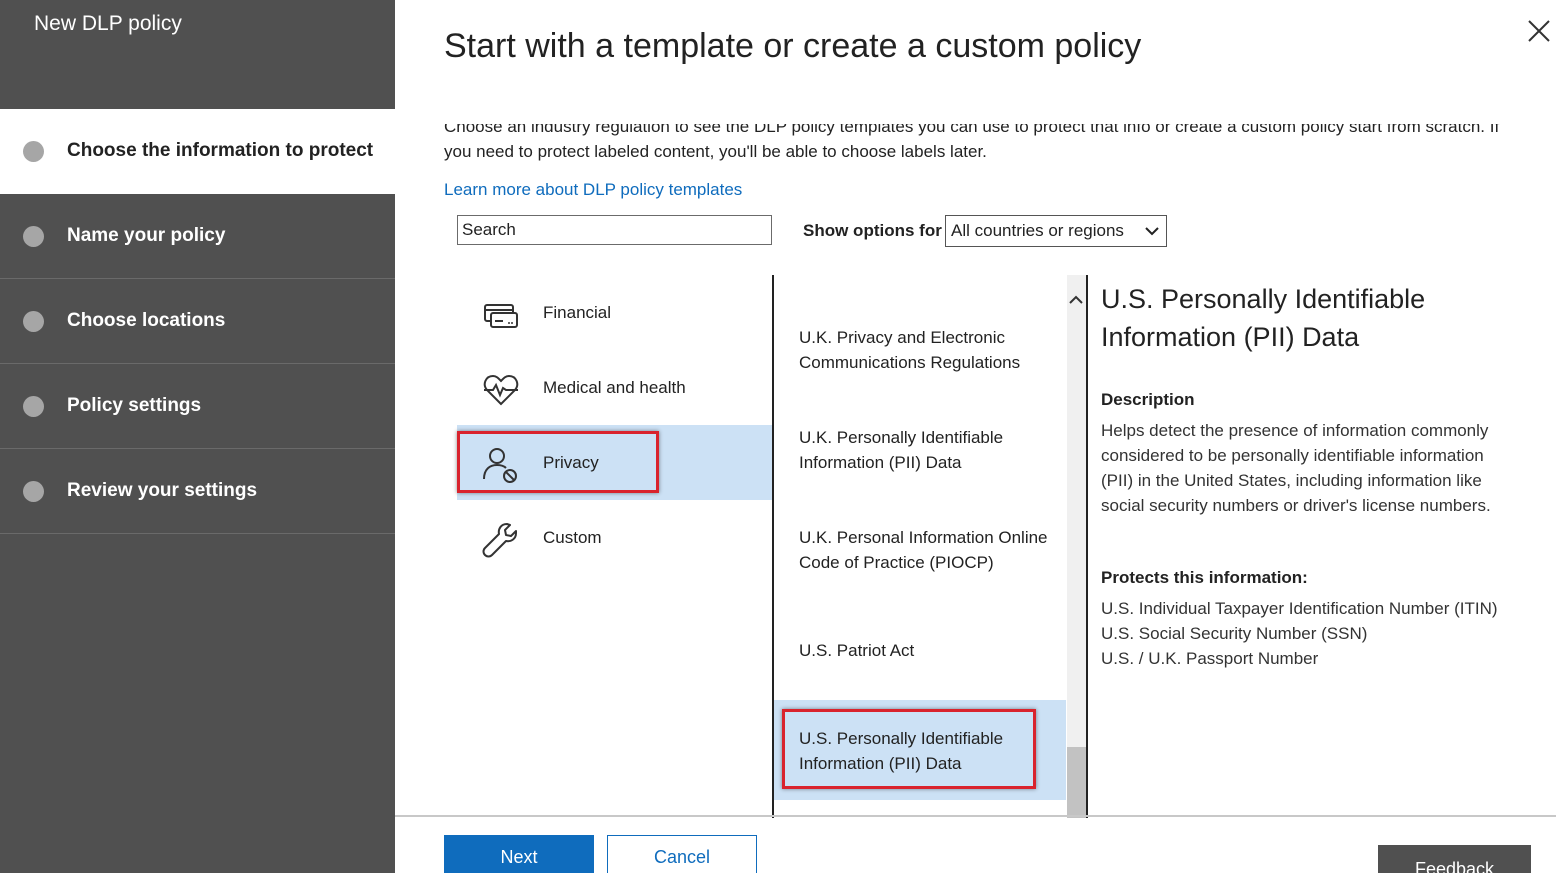 Image resolution: width=1556 pixels, height=873 pixels. I want to click on region-select: All countries or regions, so click(1056, 231).